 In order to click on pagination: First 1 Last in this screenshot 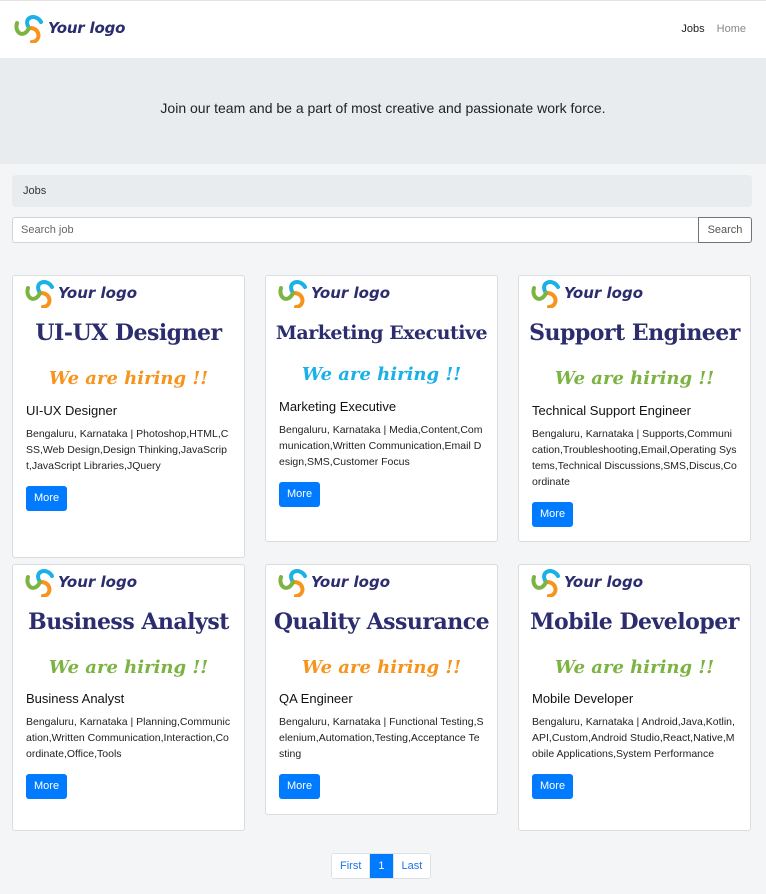, I will do `click(381, 866)`.